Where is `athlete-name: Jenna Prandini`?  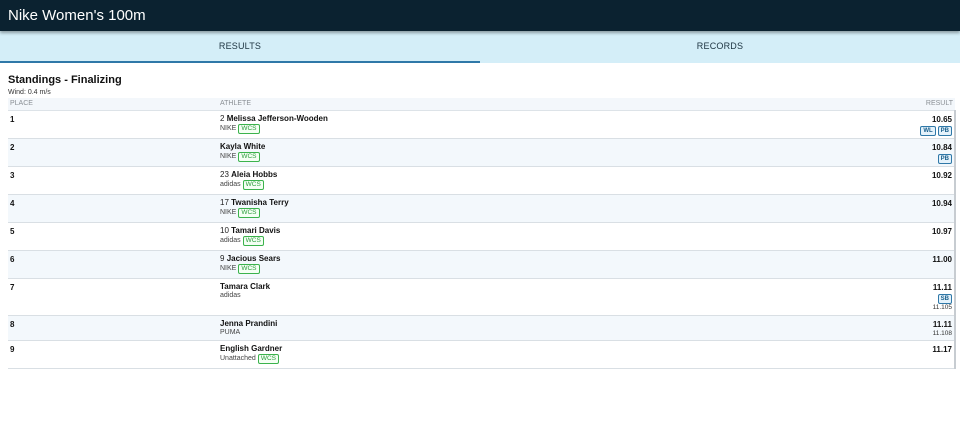
athlete-name: Jenna Prandini is located at coordinates (248, 323).